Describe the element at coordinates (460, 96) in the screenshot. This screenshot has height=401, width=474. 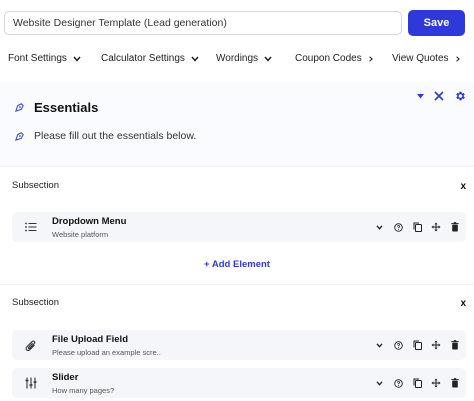
I see `gear-icon` at that location.